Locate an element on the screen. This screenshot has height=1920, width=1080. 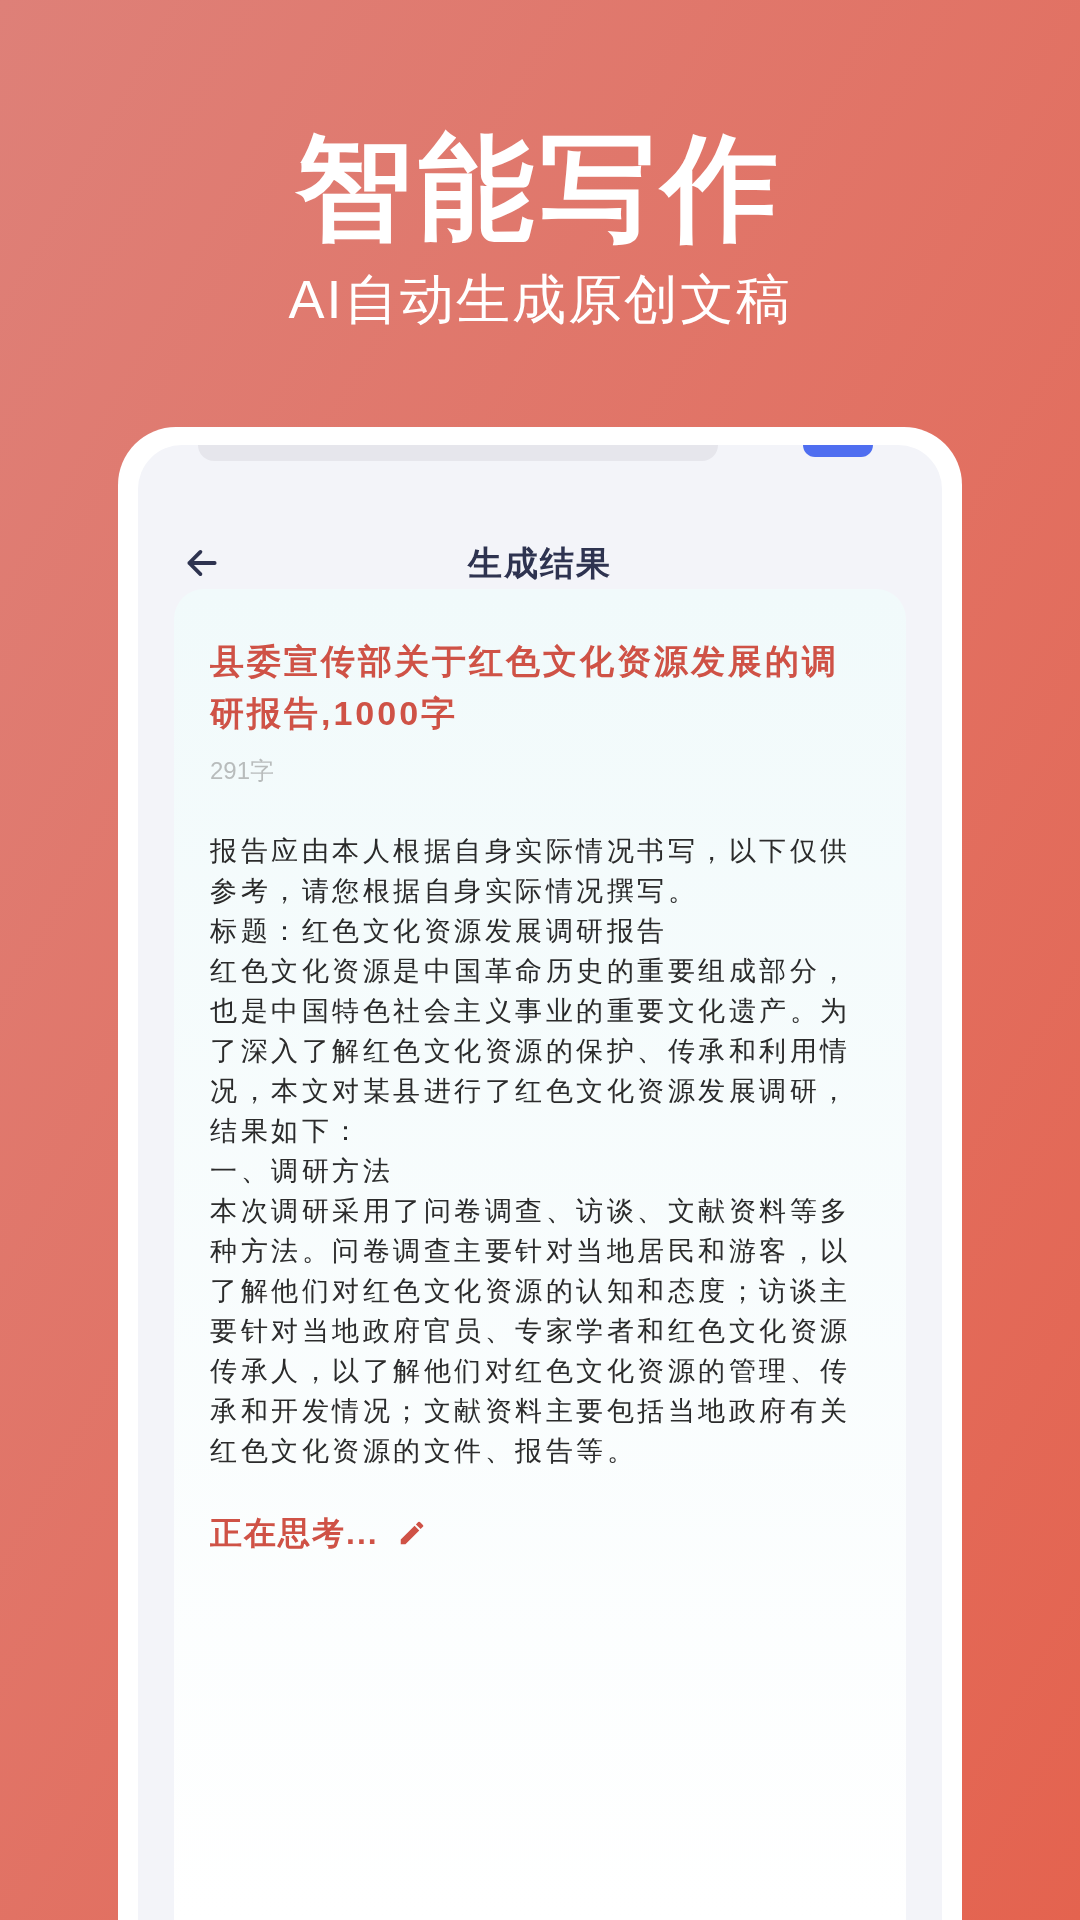
result-paragraph: 本次调研采用了问卷调查、访谈、文献资料等多种方法。问卷调查主要针对当地居民和游客，以了解他们对红色文化资源的认知和态度；访谈主要针对当地政府官员、专家学者和红色文化资源传承人，以了解他们对红色文化资源的管理、传承和开发情况；文献资料主要包括当地政府有关红色文化资源的文件、报告等。 is located at coordinates (531, 1331).